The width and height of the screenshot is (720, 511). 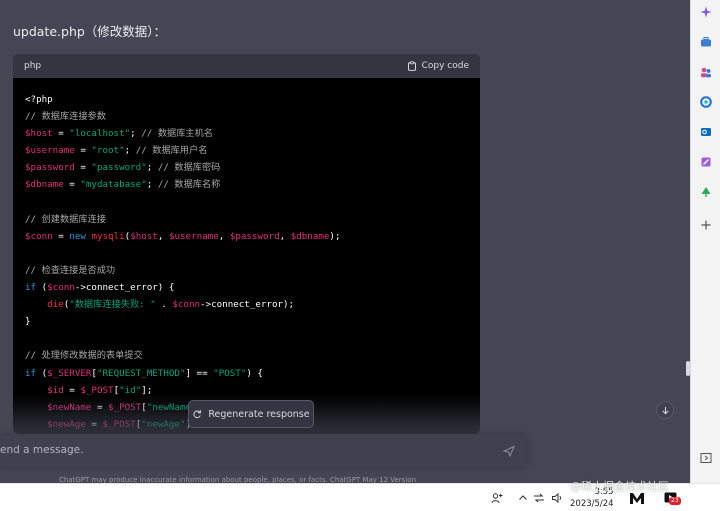 What do you see at coordinates (706, 132) in the screenshot?
I see `outlook-icon` at bounding box center [706, 132].